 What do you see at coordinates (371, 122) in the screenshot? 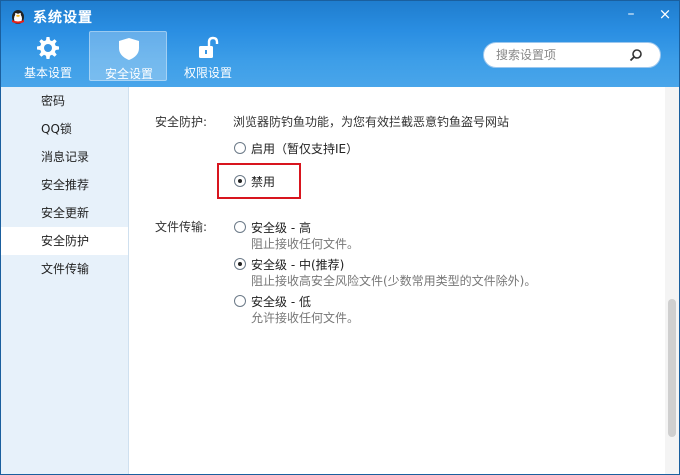
I see `security-protection-description: 浏览器防钓鱼功能，为您有效拦截恶意钓鱼盗号网站` at bounding box center [371, 122].